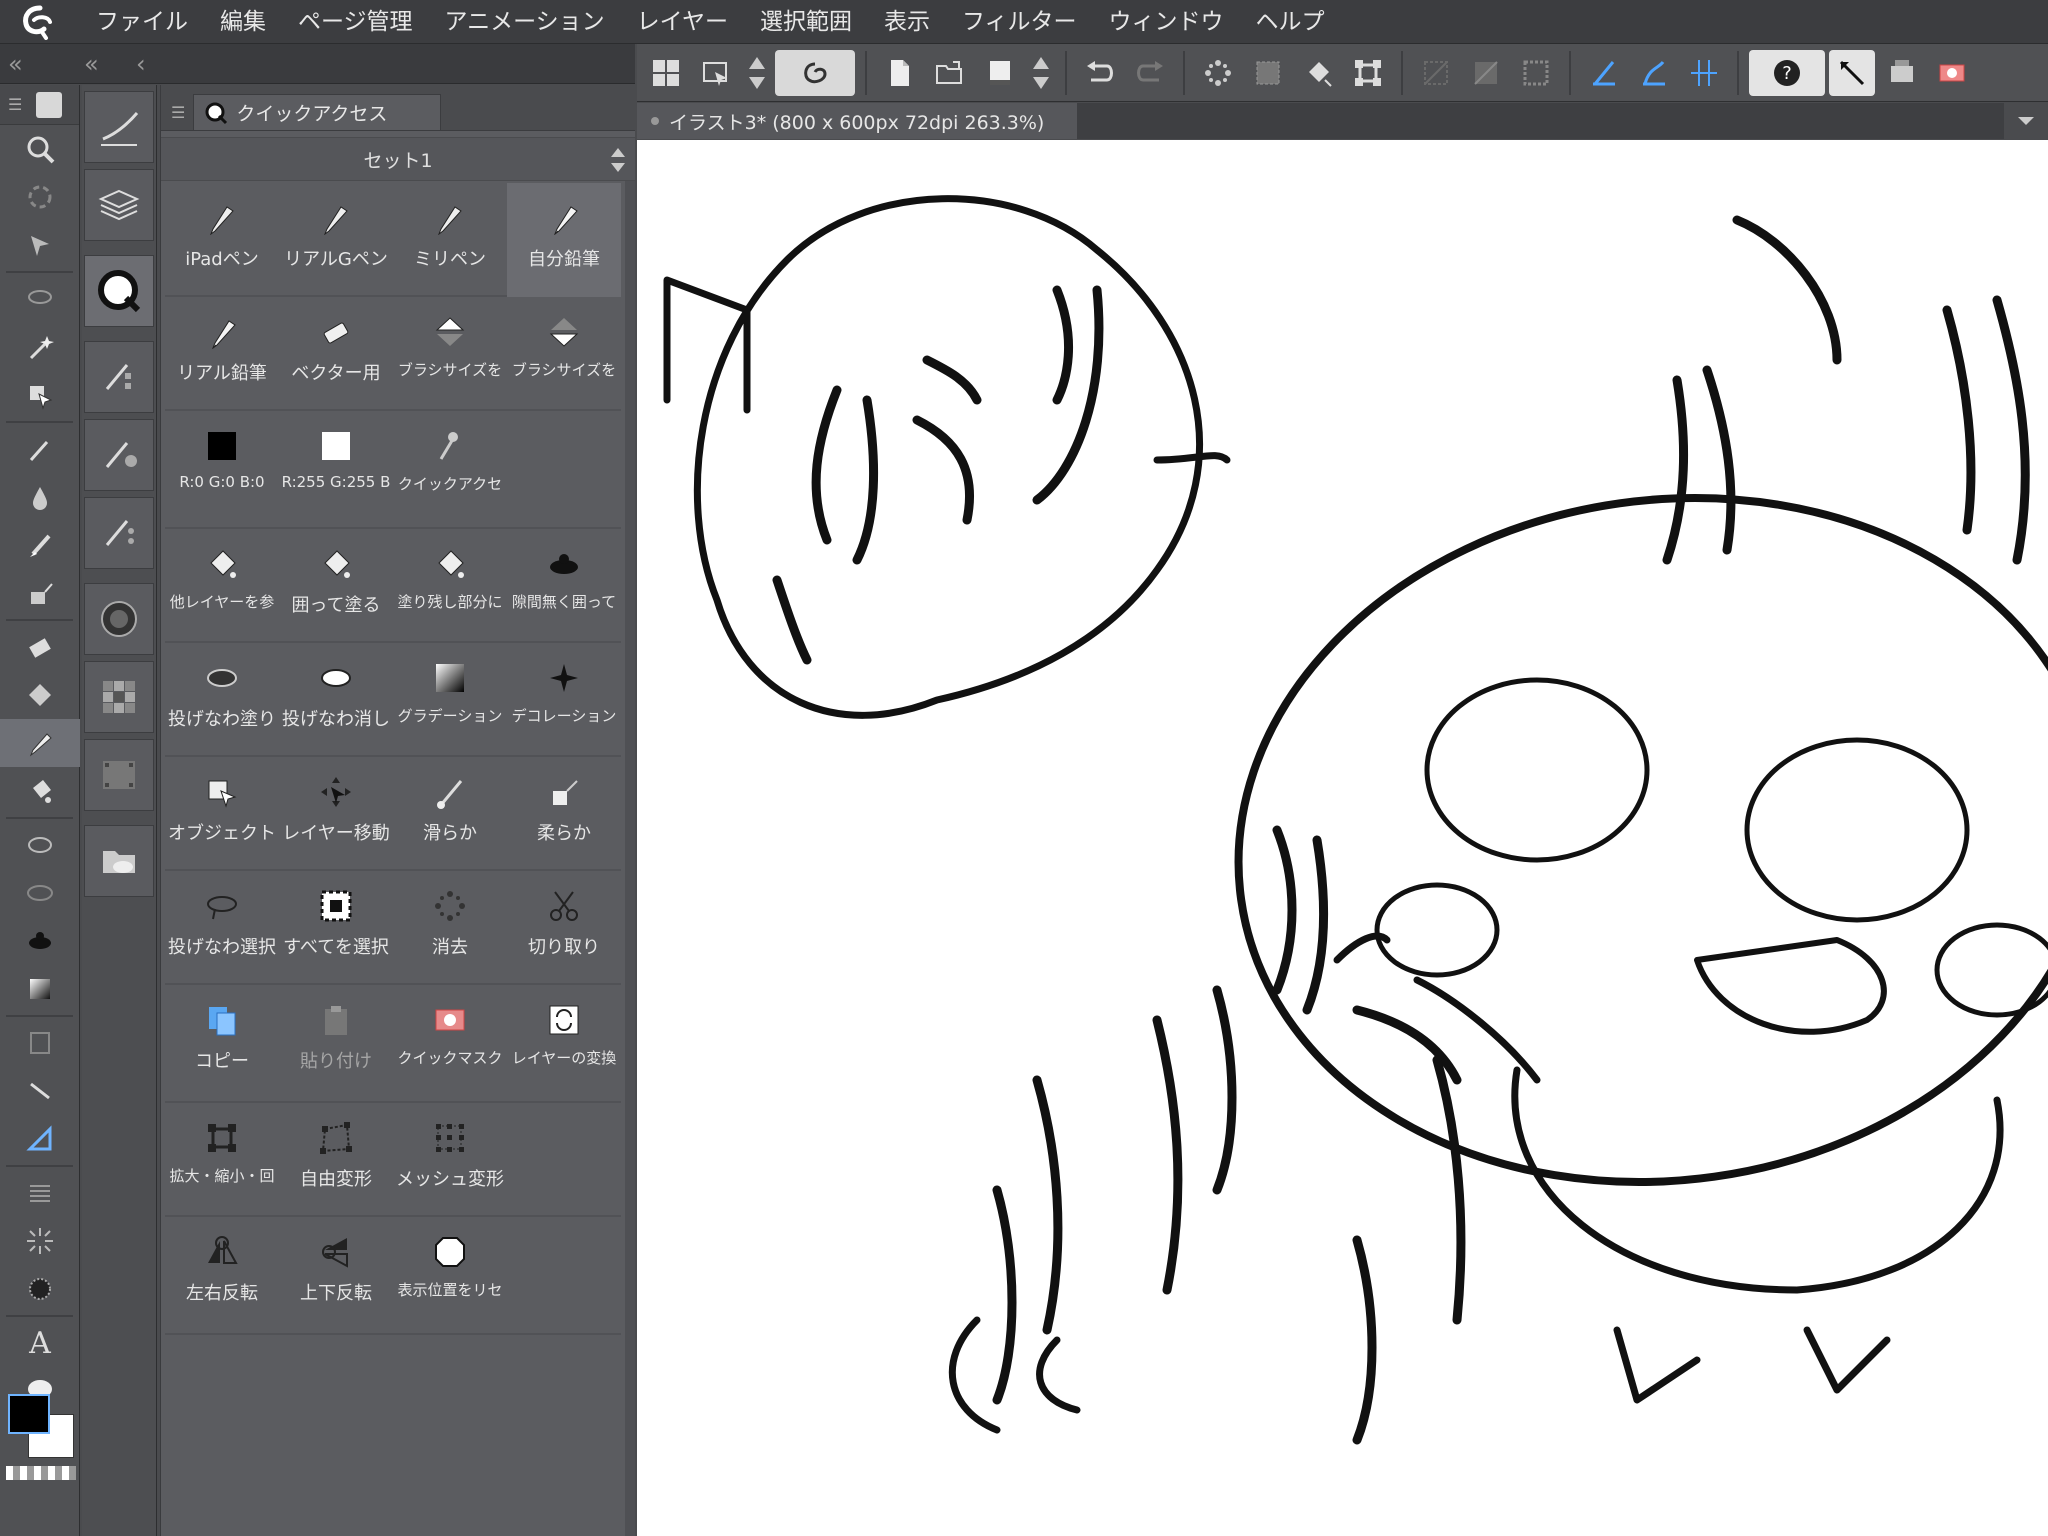 The image size is (2048, 1536). Describe the element at coordinates (119, 619) in the screenshot. I see `color-wheel-icon` at that location.